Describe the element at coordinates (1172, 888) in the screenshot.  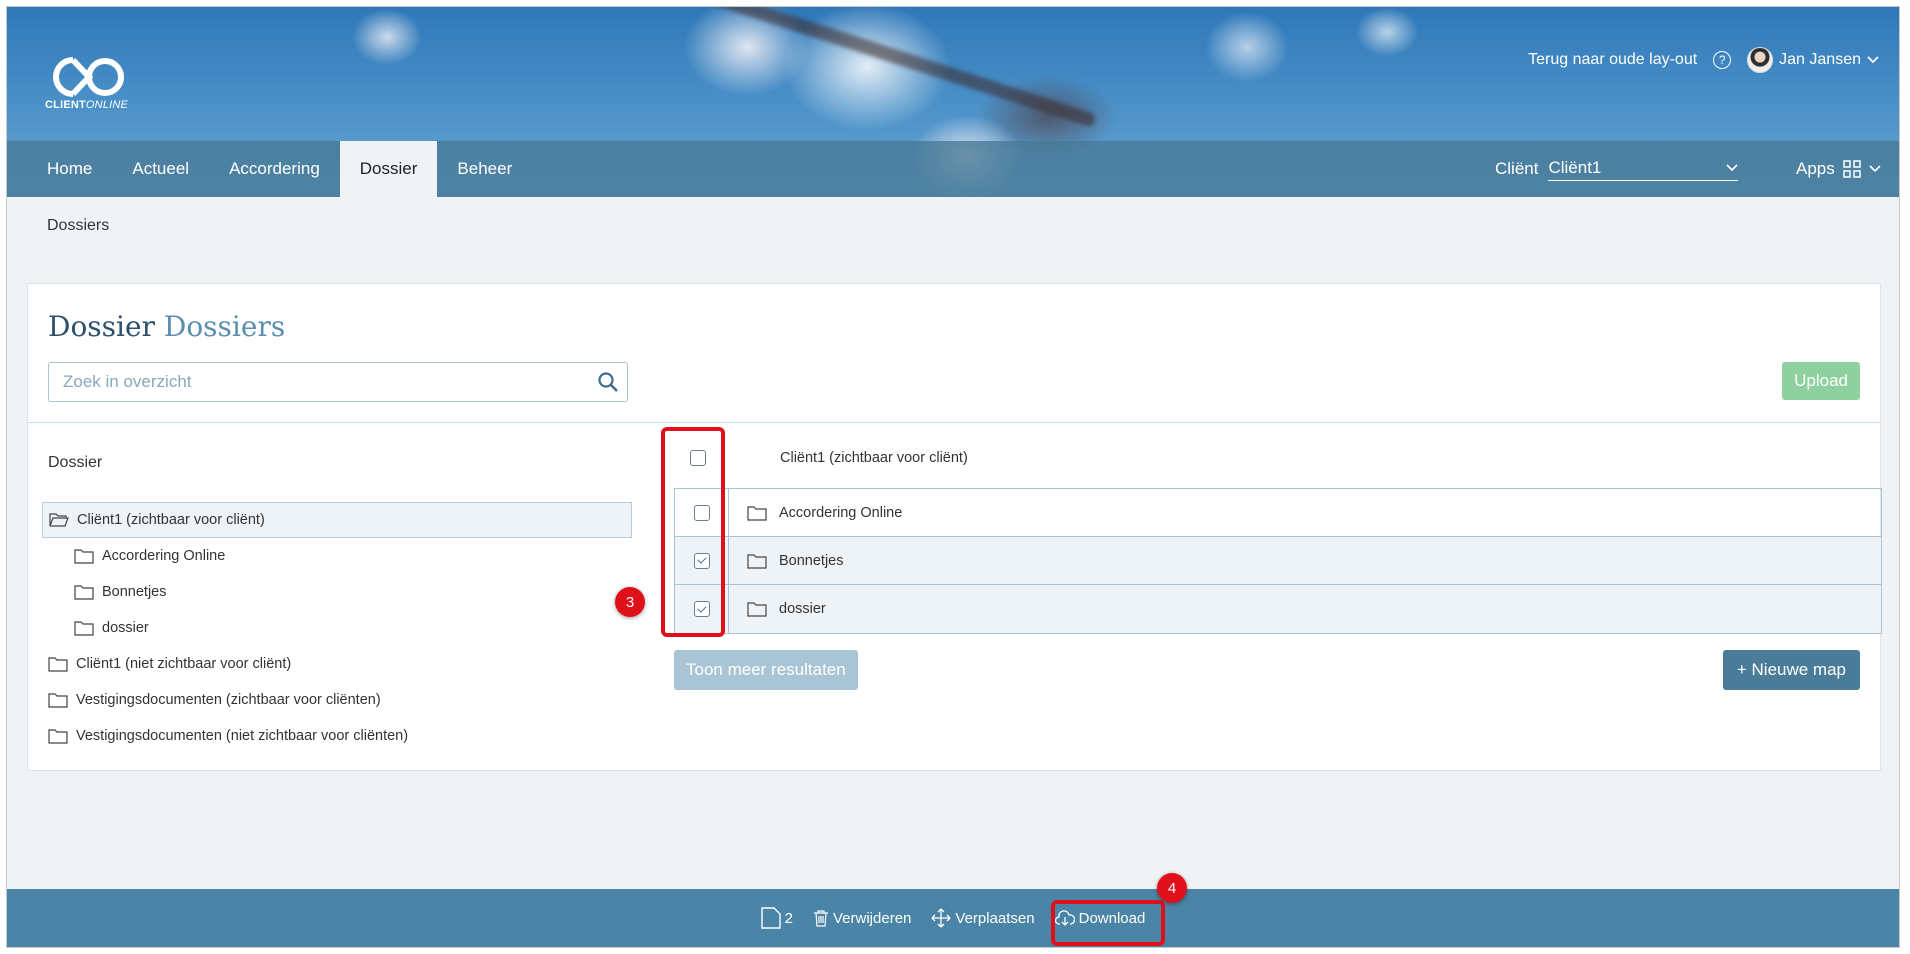
I see `annotation-badge-4: 4` at that location.